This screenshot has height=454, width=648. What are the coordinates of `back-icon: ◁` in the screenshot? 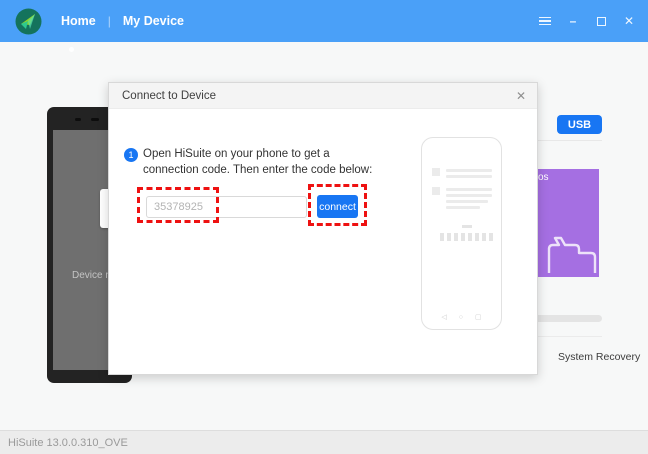 It's located at (444, 317).